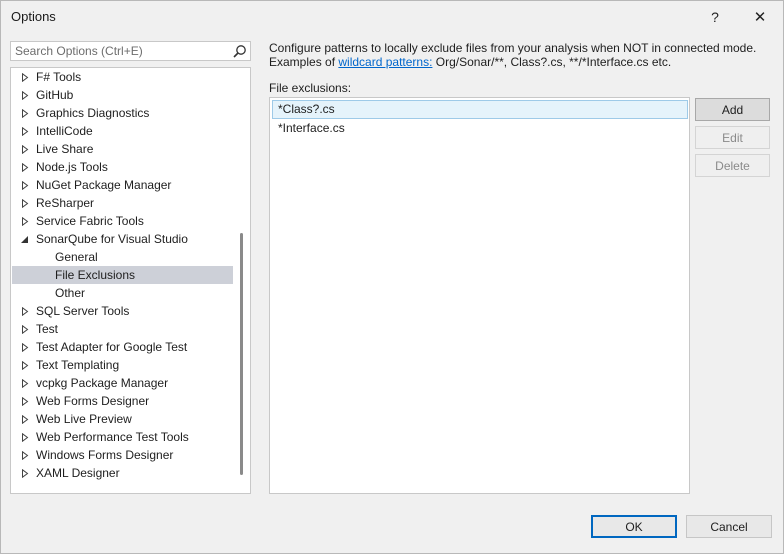  I want to click on tree-item: File Exclusions, so click(122, 275).